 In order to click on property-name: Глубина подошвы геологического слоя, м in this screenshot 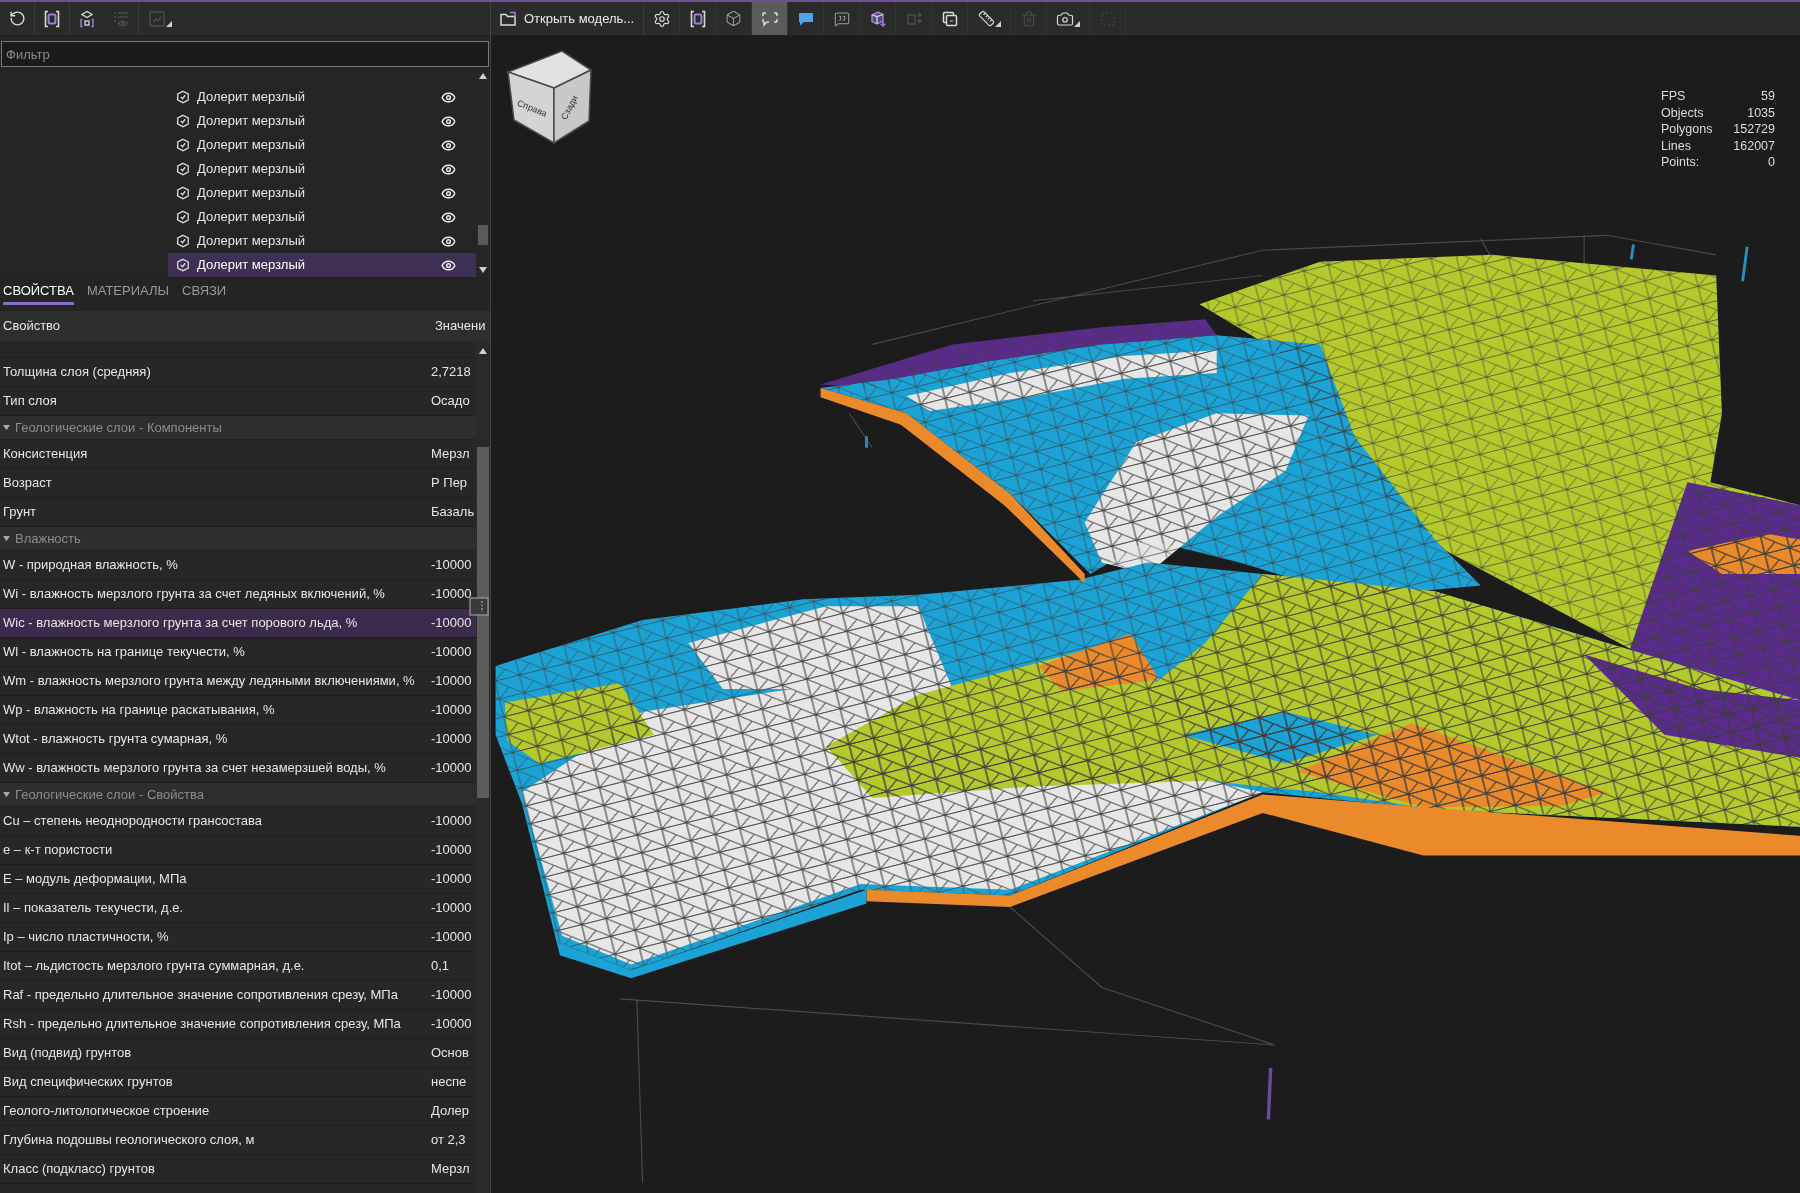, I will do `click(129, 1140)`.